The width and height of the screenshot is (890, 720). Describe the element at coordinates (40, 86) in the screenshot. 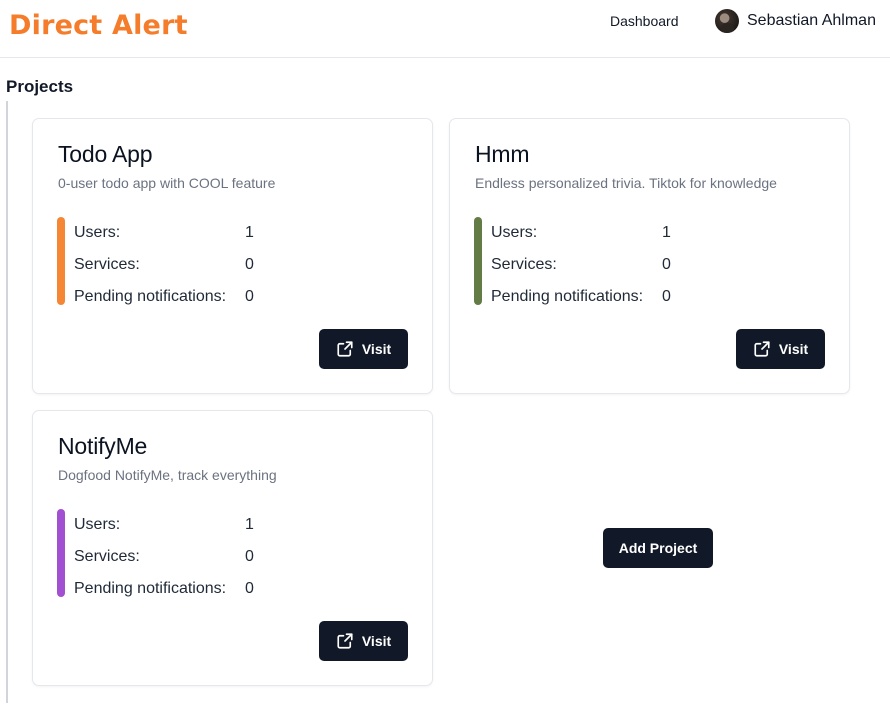

I see `page-title: Projects` at that location.